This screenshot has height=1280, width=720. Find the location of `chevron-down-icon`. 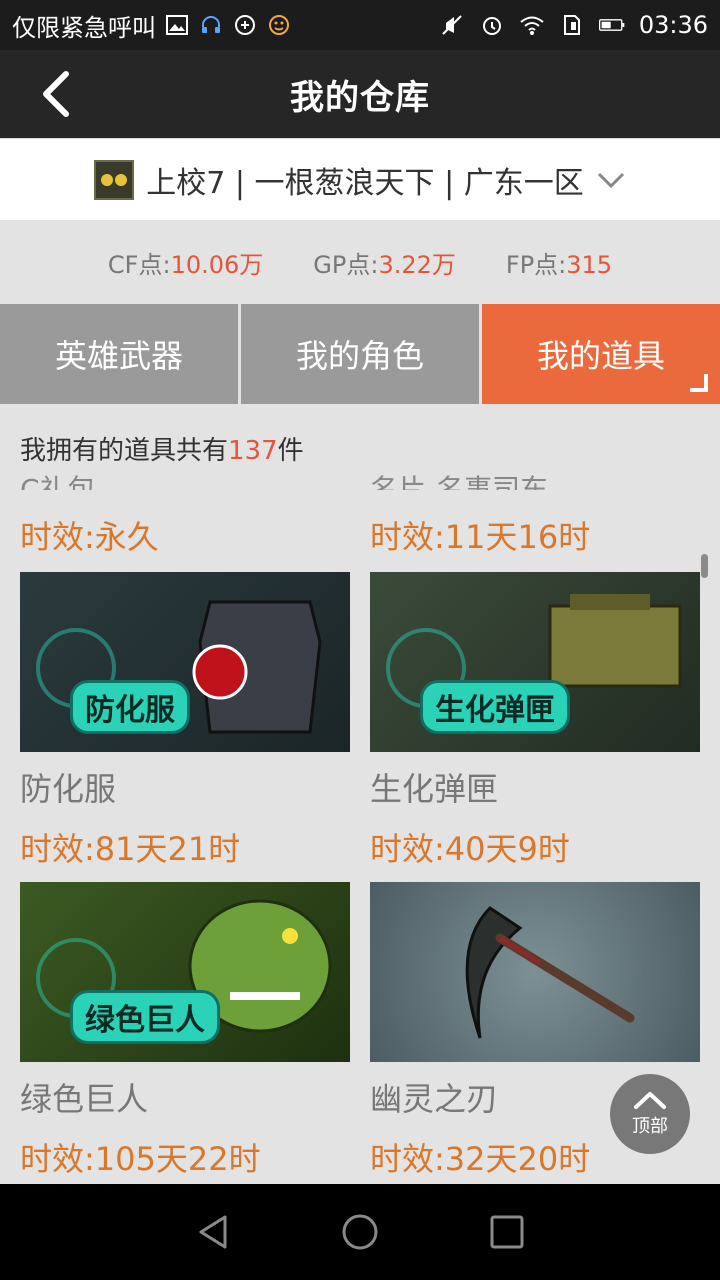

chevron-down-icon is located at coordinates (610, 180).